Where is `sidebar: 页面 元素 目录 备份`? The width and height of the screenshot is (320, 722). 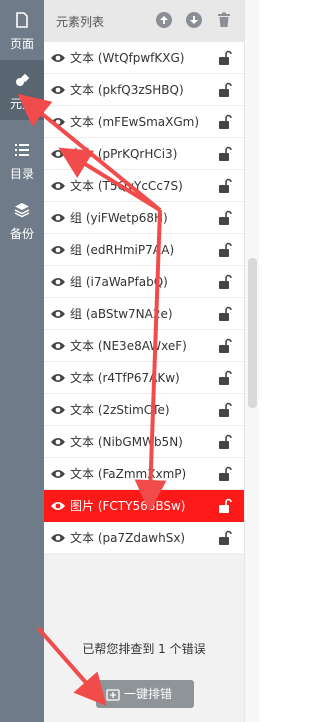
sidebar: 页面 元素 目录 备份 is located at coordinates (22, 361).